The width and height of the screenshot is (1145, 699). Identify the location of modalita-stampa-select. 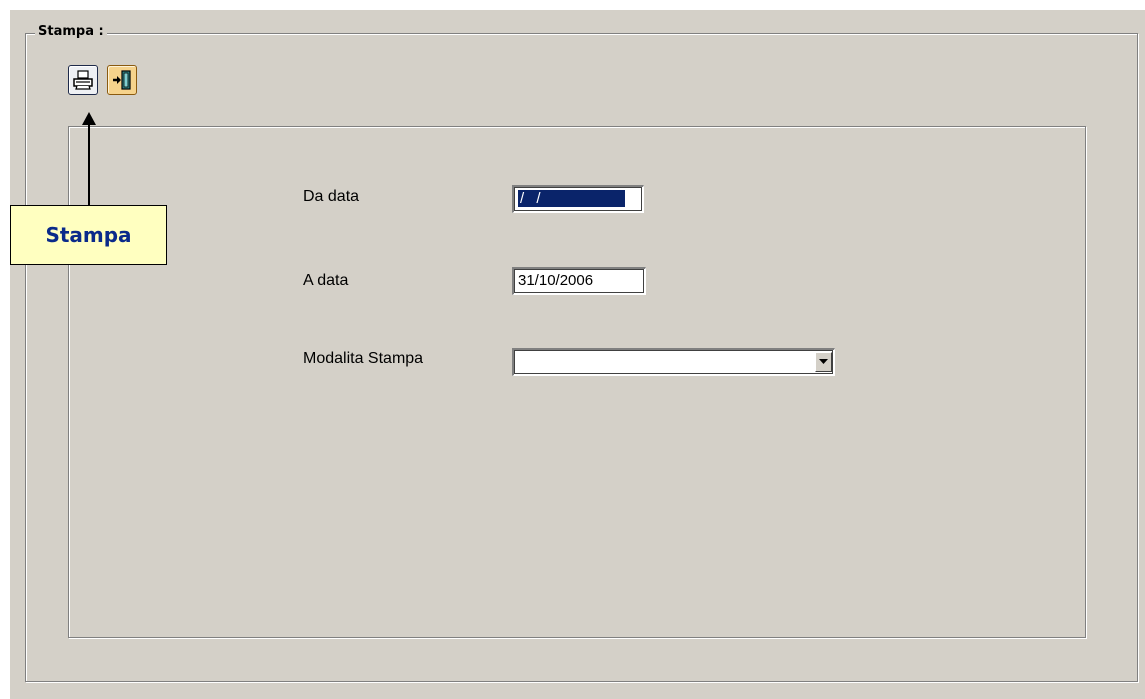
(673, 362).